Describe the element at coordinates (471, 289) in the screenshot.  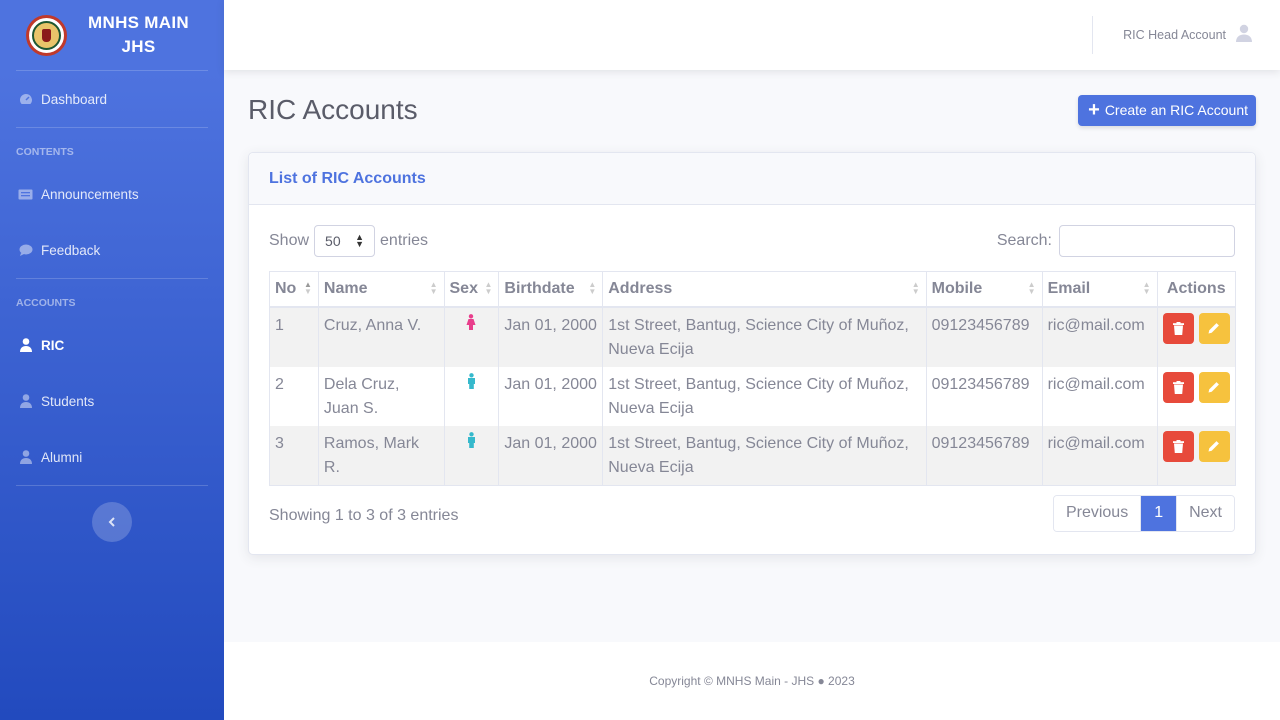
I see `column-header-sex: Sex ▲ ▼` at that location.